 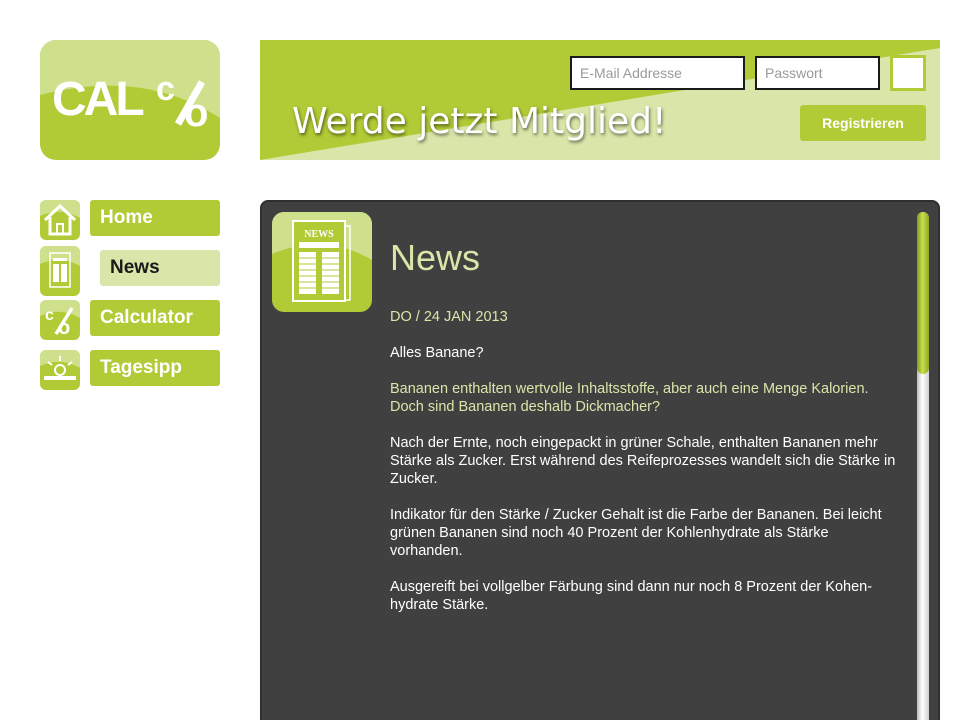 I want to click on logo: CAL c o, so click(x=130, y=100).